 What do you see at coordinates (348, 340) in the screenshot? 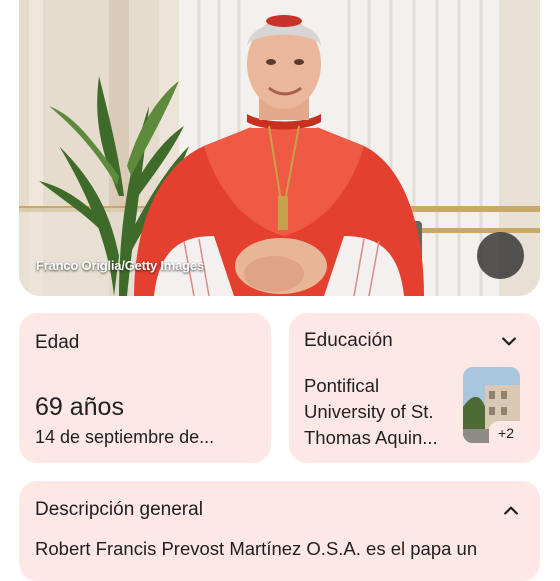
I see `education-title: Educación` at bounding box center [348, 340].